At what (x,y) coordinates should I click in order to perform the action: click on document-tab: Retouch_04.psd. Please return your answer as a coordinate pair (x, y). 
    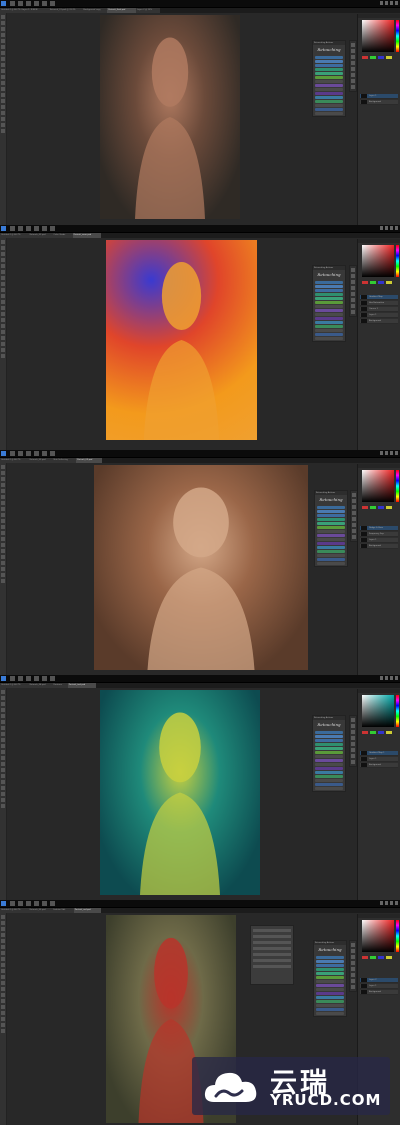
    Looking at the image, I should click on (41, 685).